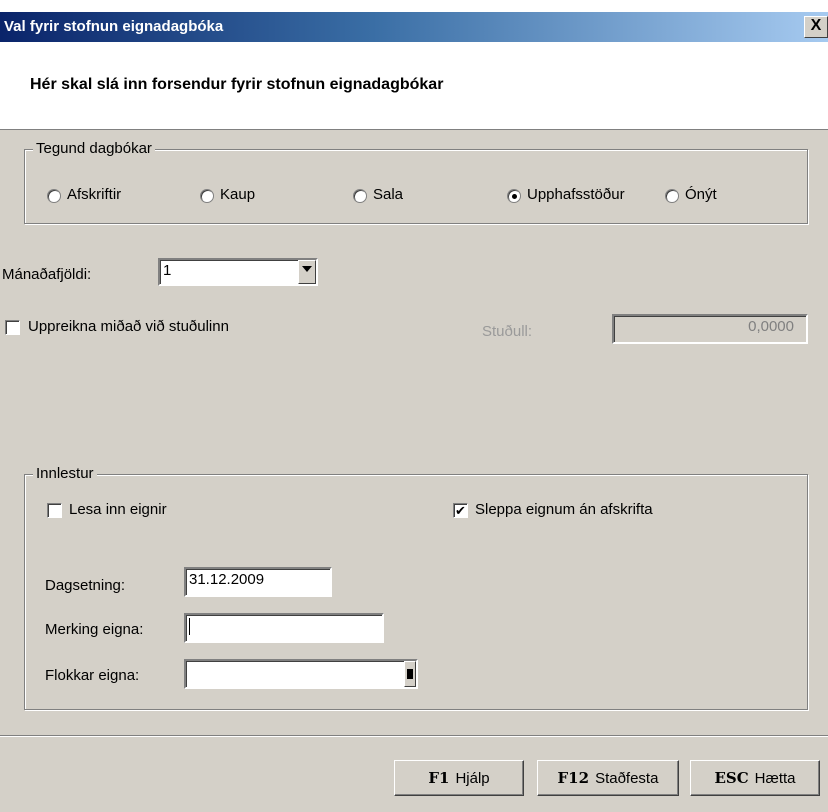  I want to click on radio-upphafsstodur-label: Upphafsstöður, so click(576, 194).